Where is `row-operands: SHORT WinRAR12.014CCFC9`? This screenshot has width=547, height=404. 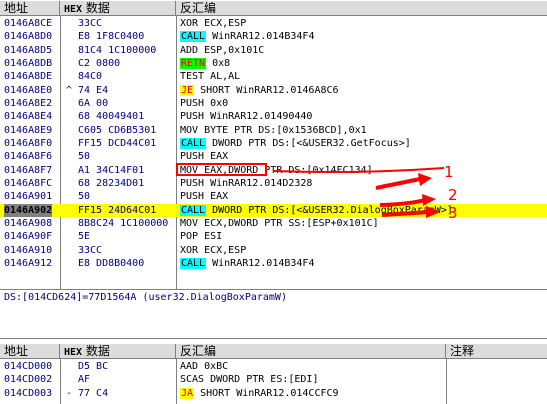
row-operands: SHORT WinRAR12.014CCFC9 is located at coordinates (266, 393).